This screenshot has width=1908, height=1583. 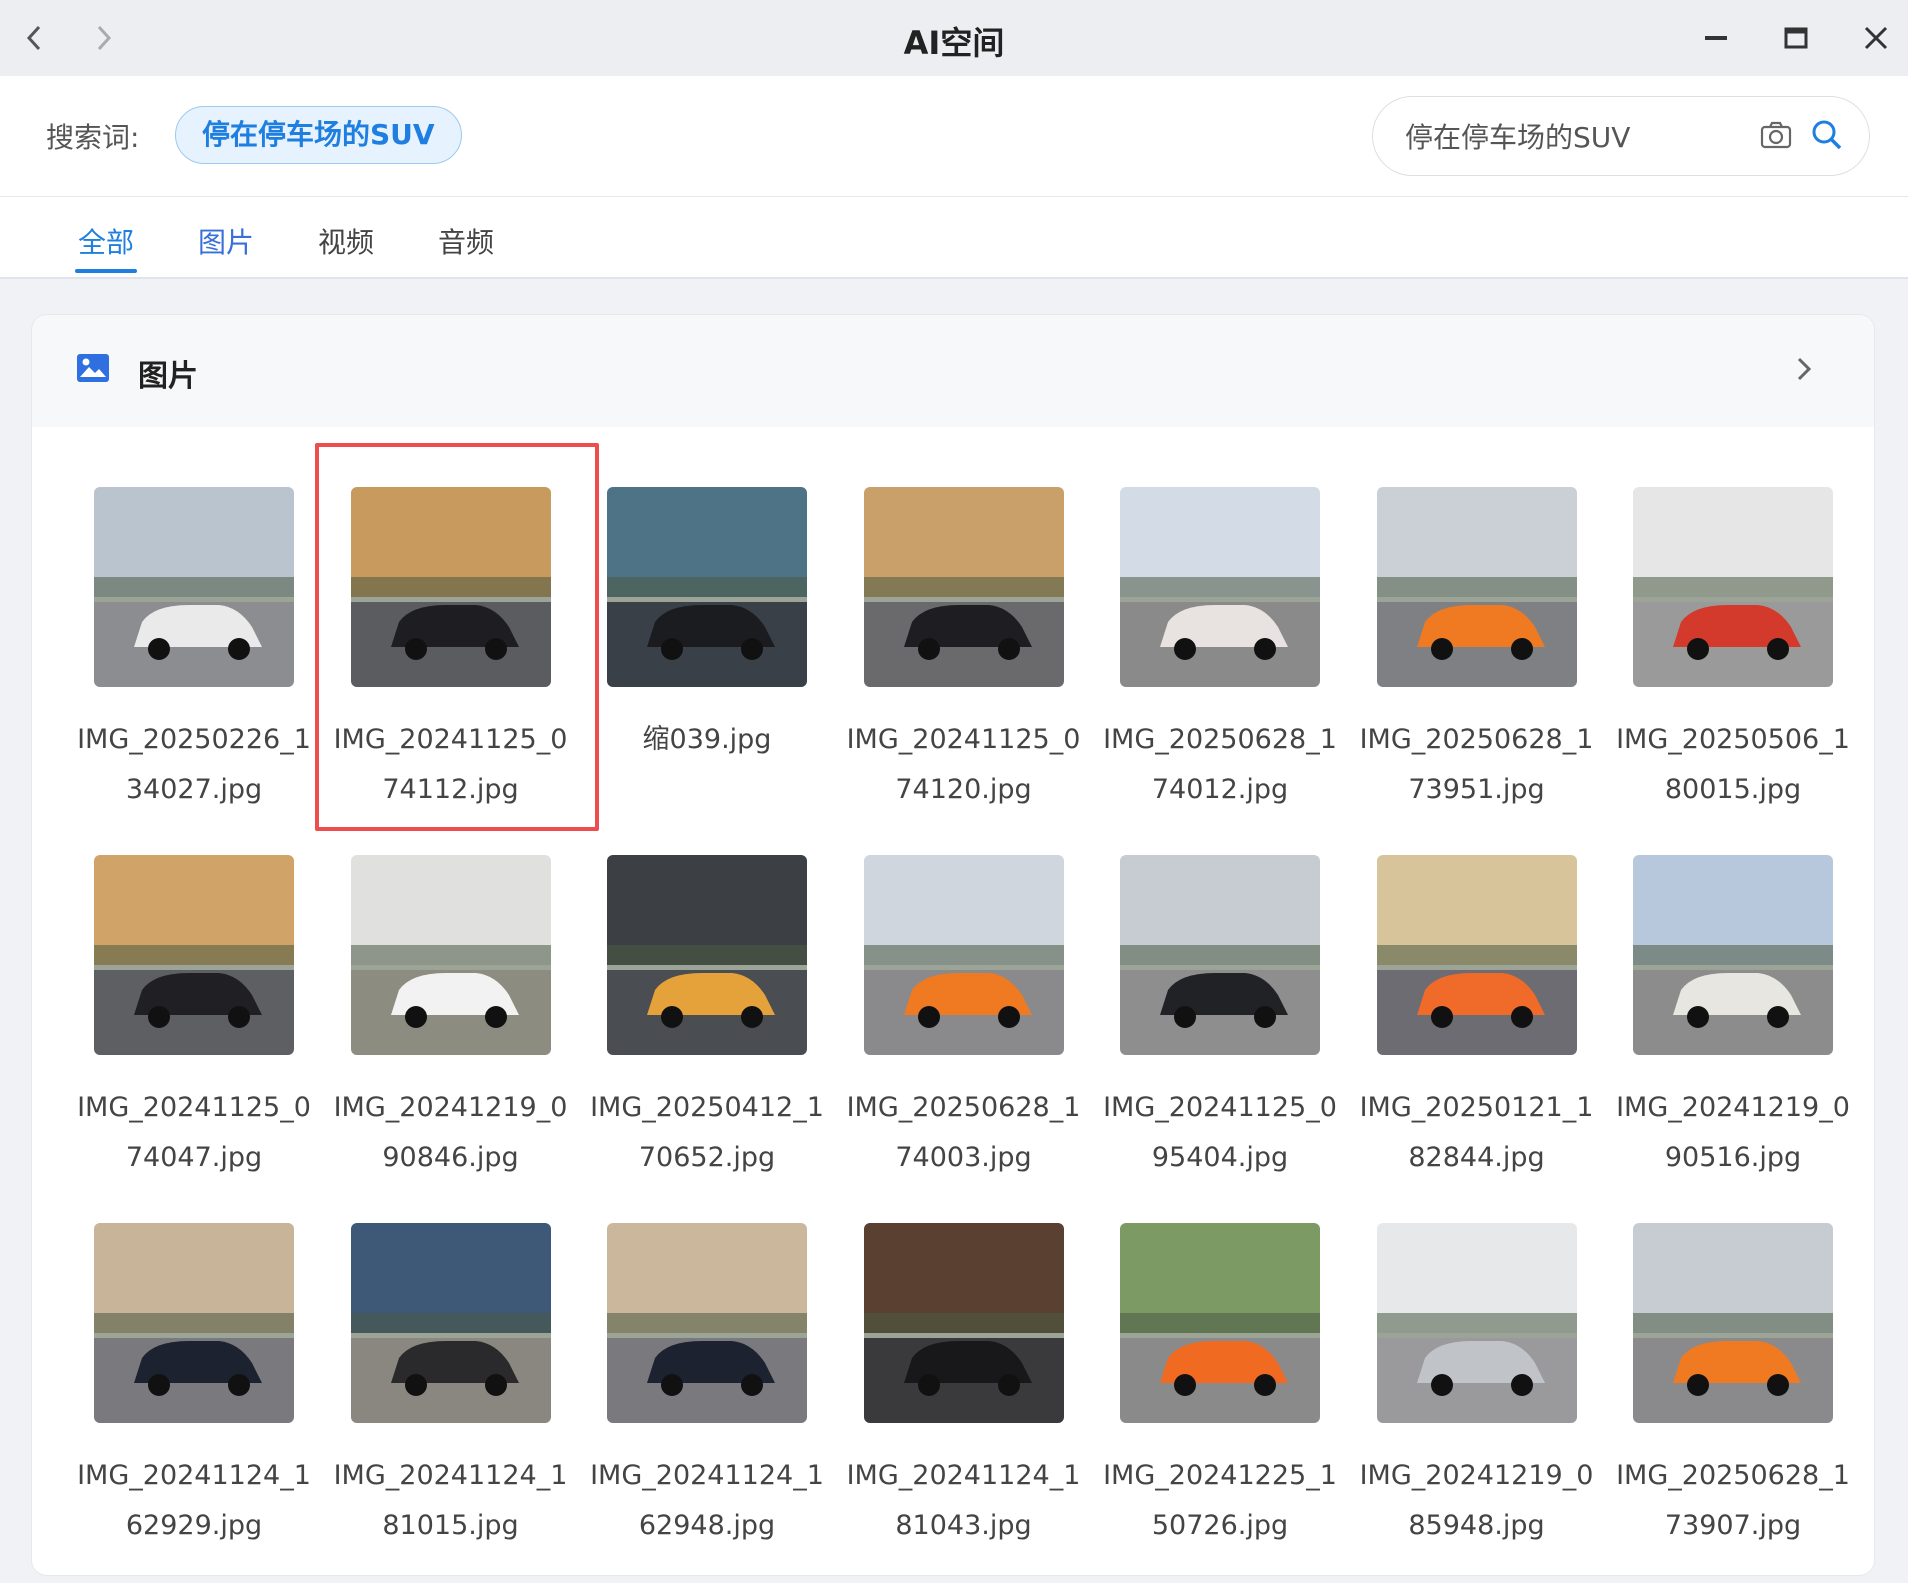 What do you see at coordinates (318, 135) in the screenshot?
I see `search-term-chip: 停在停车场的SUV` at bounding box center [318, 135].